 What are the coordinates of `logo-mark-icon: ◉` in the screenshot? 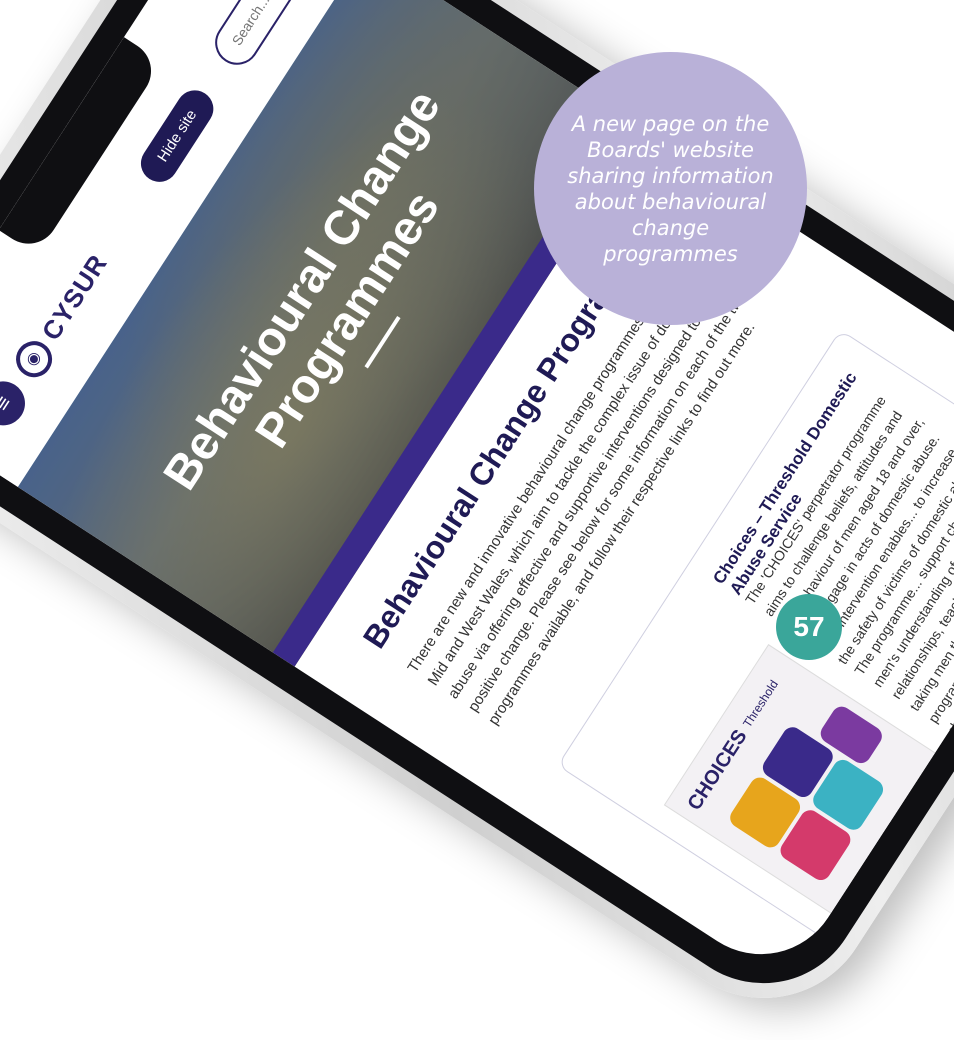 It's located at (34, 359).